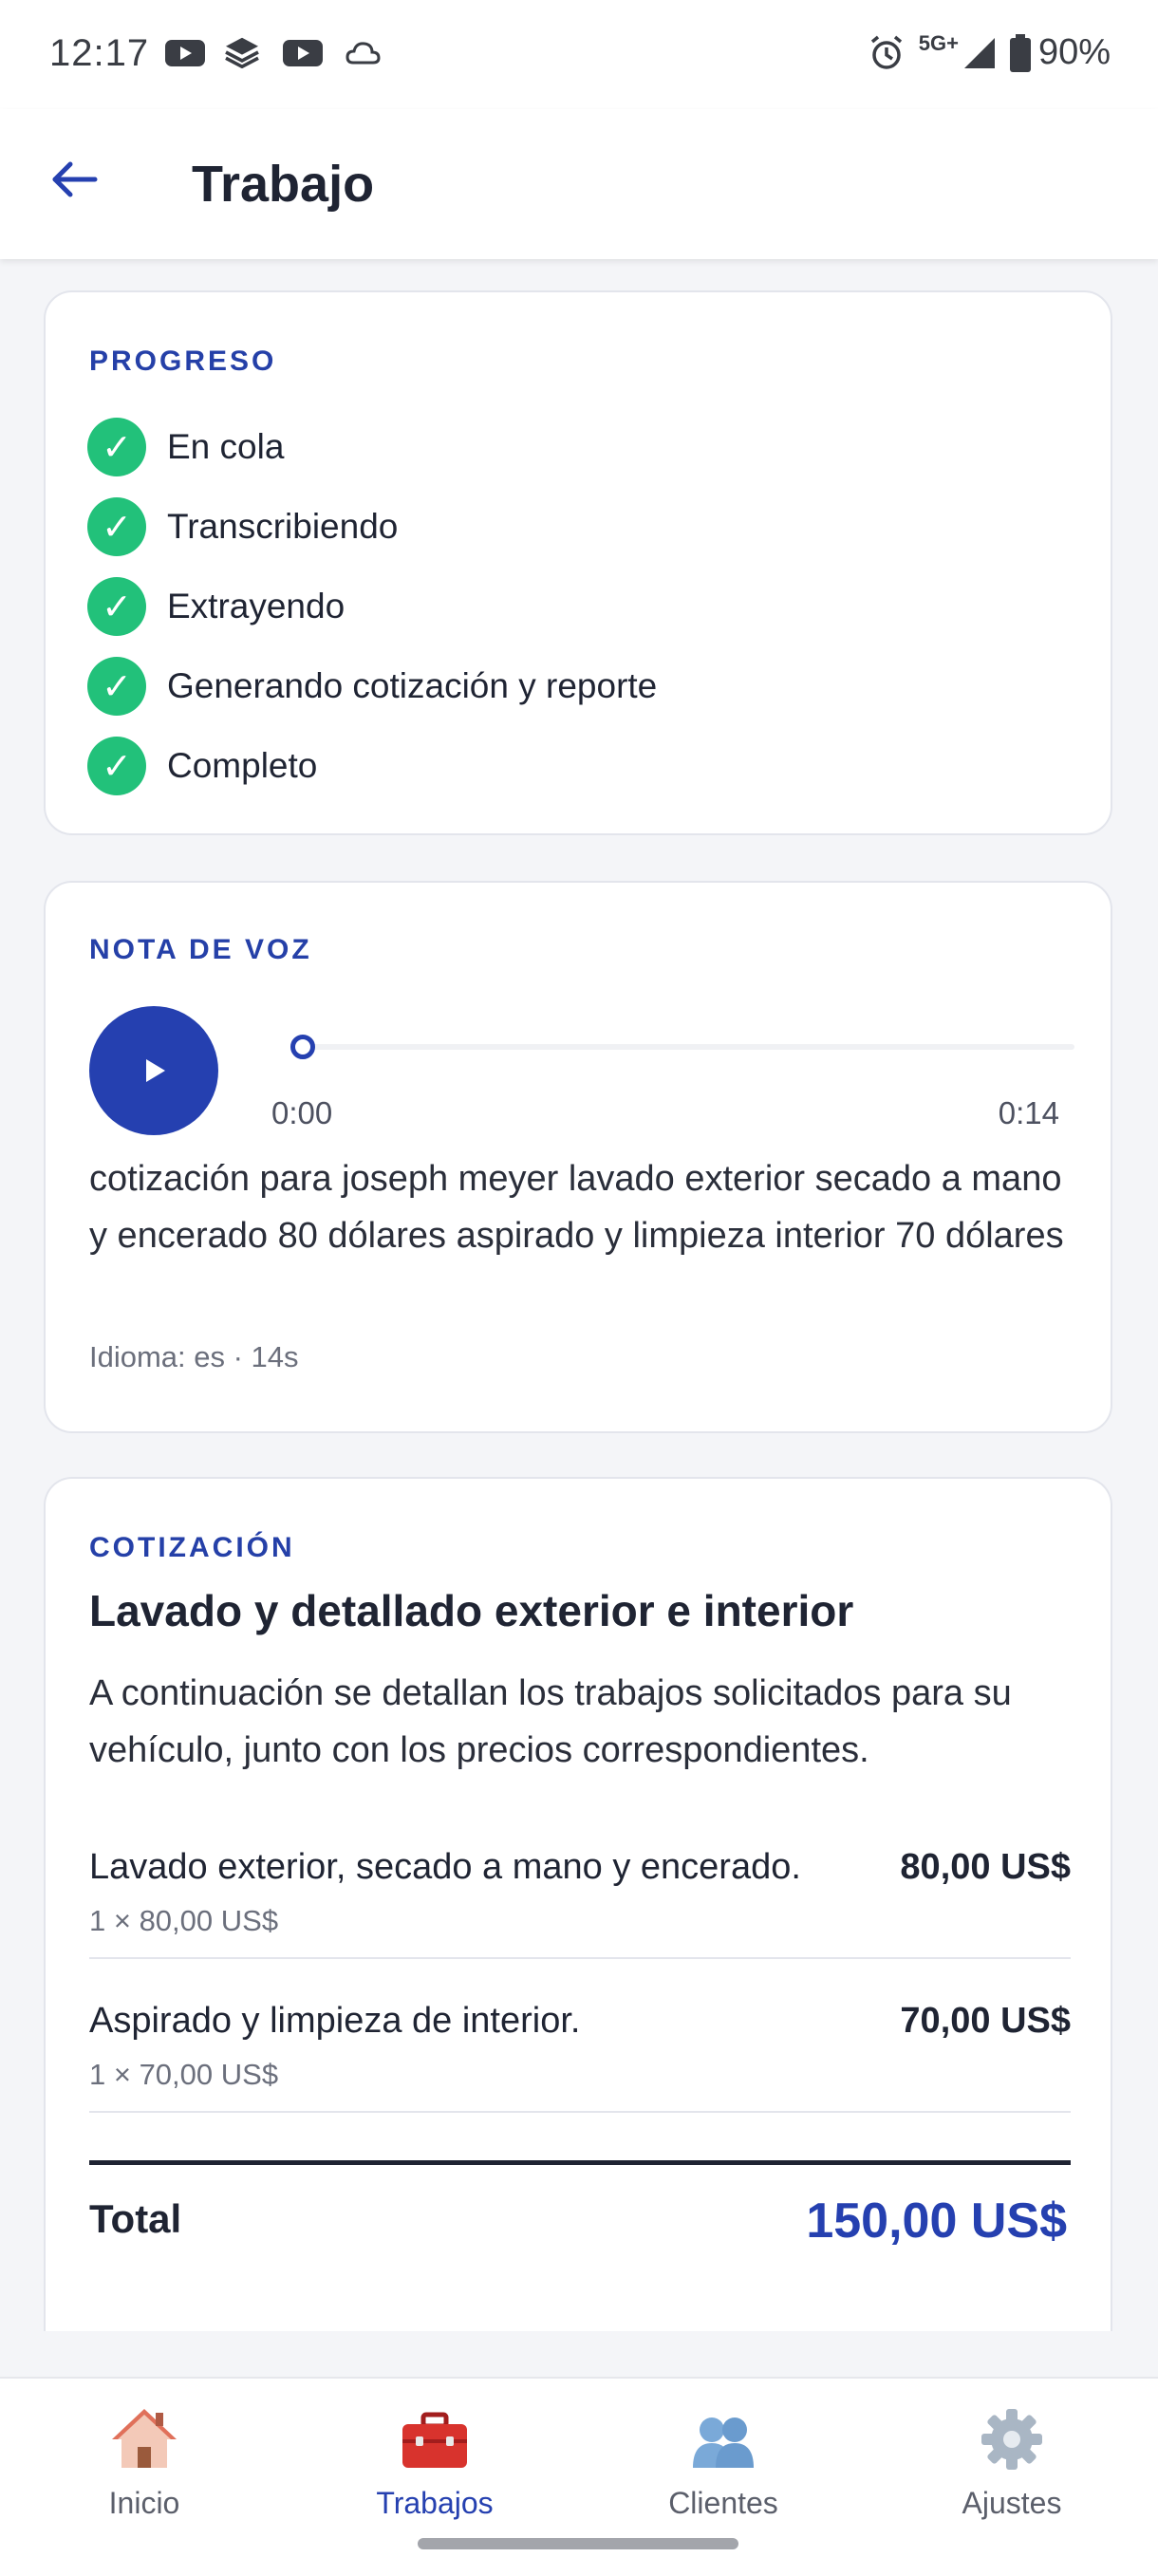 This screenshot has height=2576, width=1158. I want to click on quote-label: COTIZACIÓN, so click(192, 1547).